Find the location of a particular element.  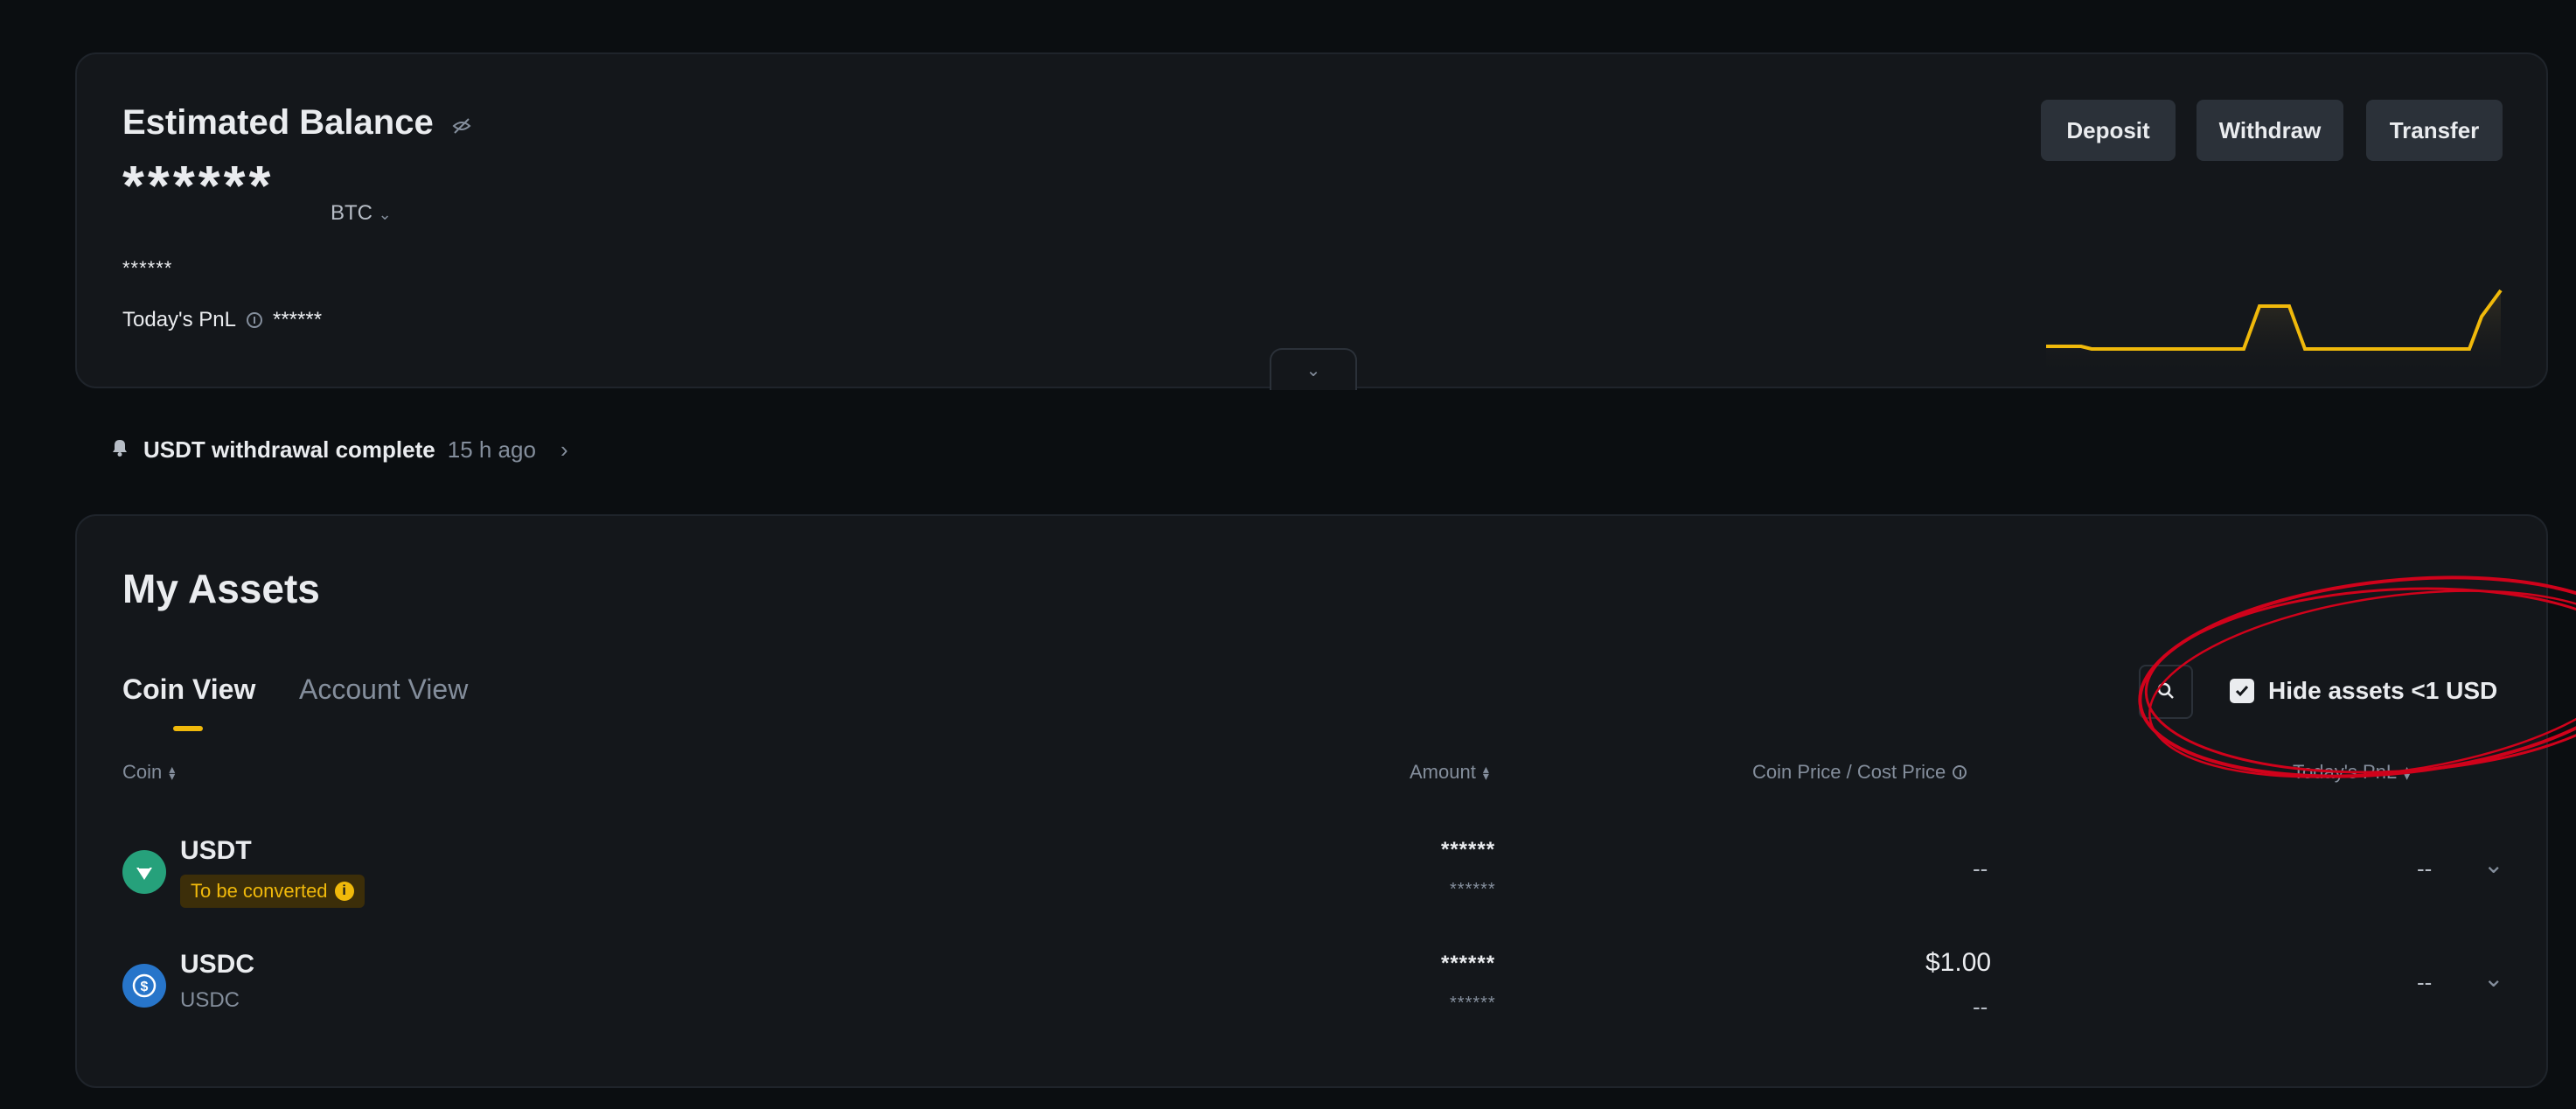

column-price: Coin Price / Cost Price is located at coordinates (1859, 772).